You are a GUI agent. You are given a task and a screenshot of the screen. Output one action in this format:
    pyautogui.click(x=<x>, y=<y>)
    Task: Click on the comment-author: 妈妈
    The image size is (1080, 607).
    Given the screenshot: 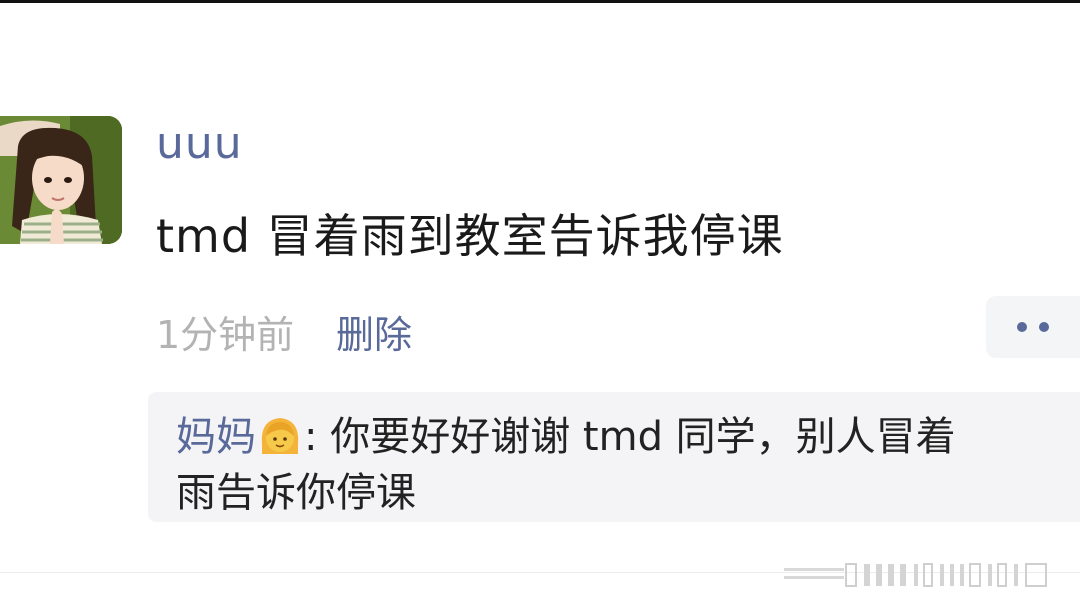 What is the action you would take?
    pyautogui.click(x=216, y=437)
    